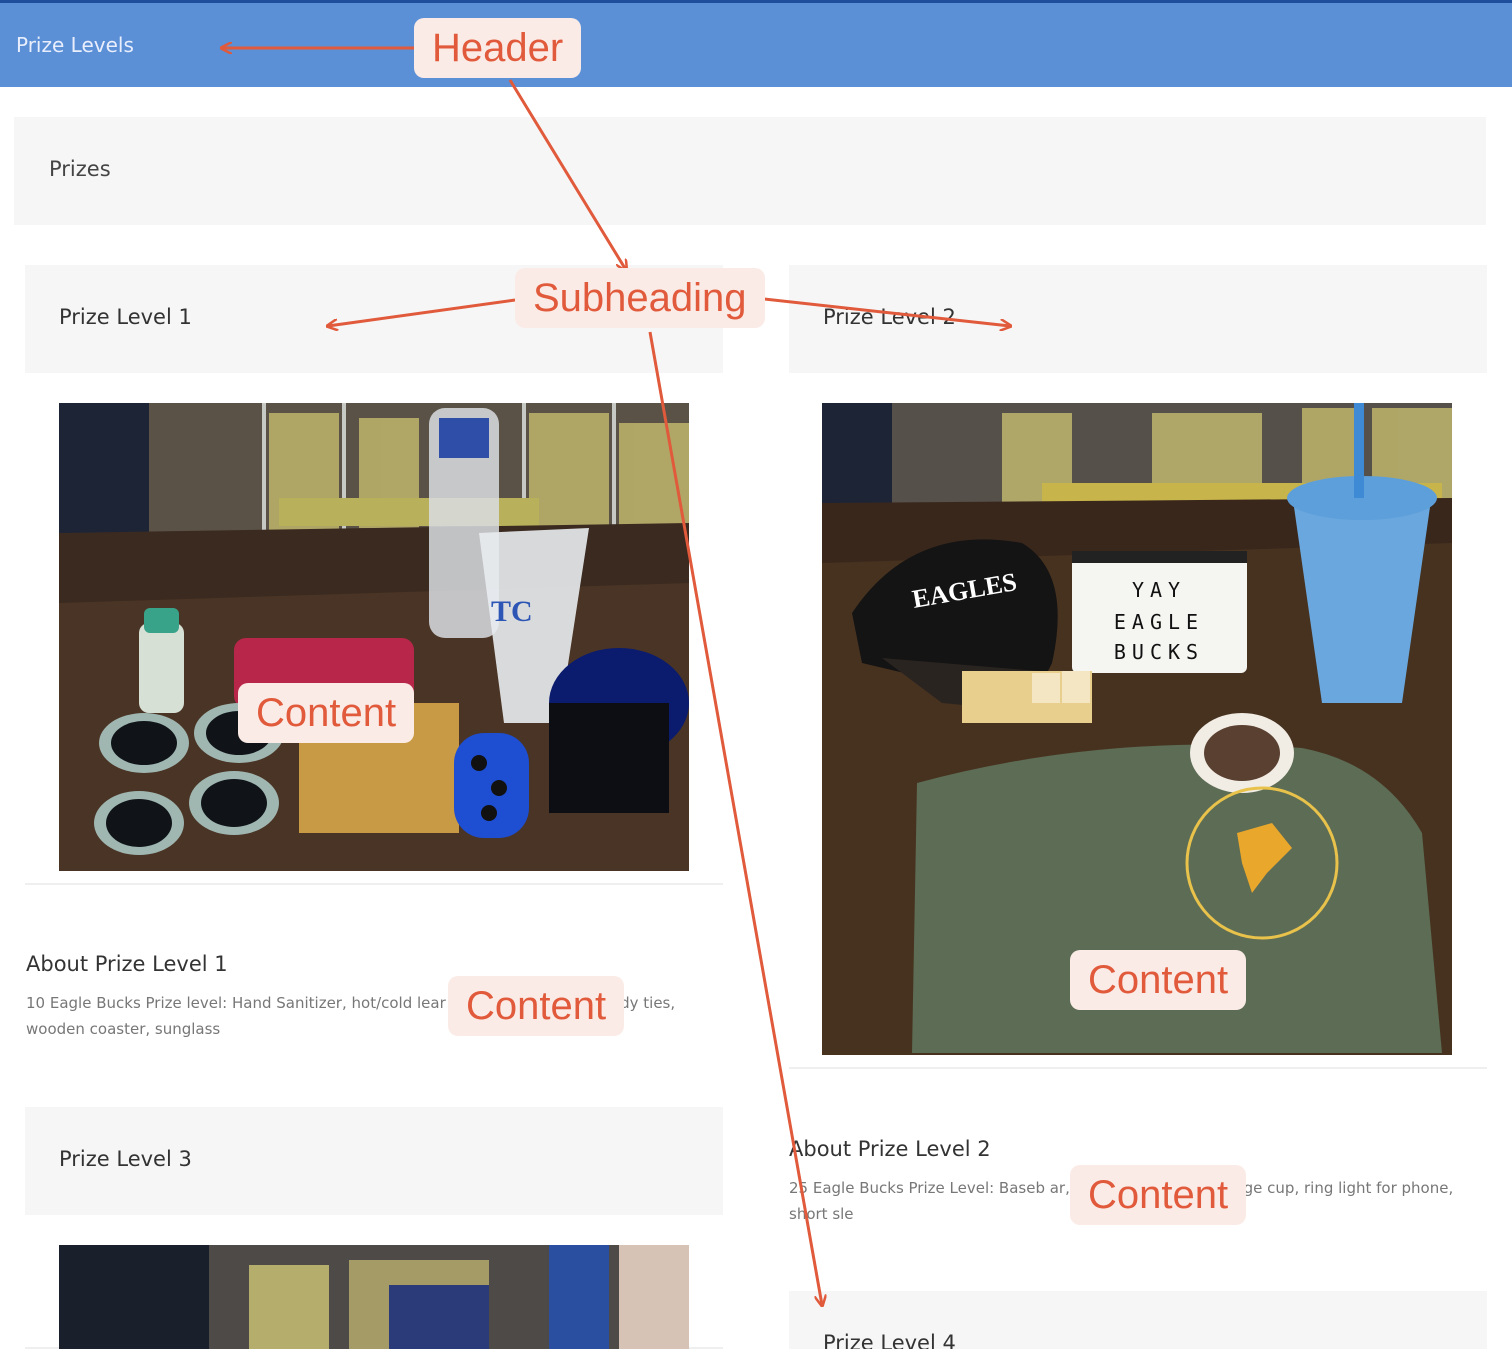 The width and height of the screenshot is (1512, 1349). What do you see at coordinates (750, 171) in the screenshot?
I see `prizes-section-header: Prizes` at bounding box center [750, 171].